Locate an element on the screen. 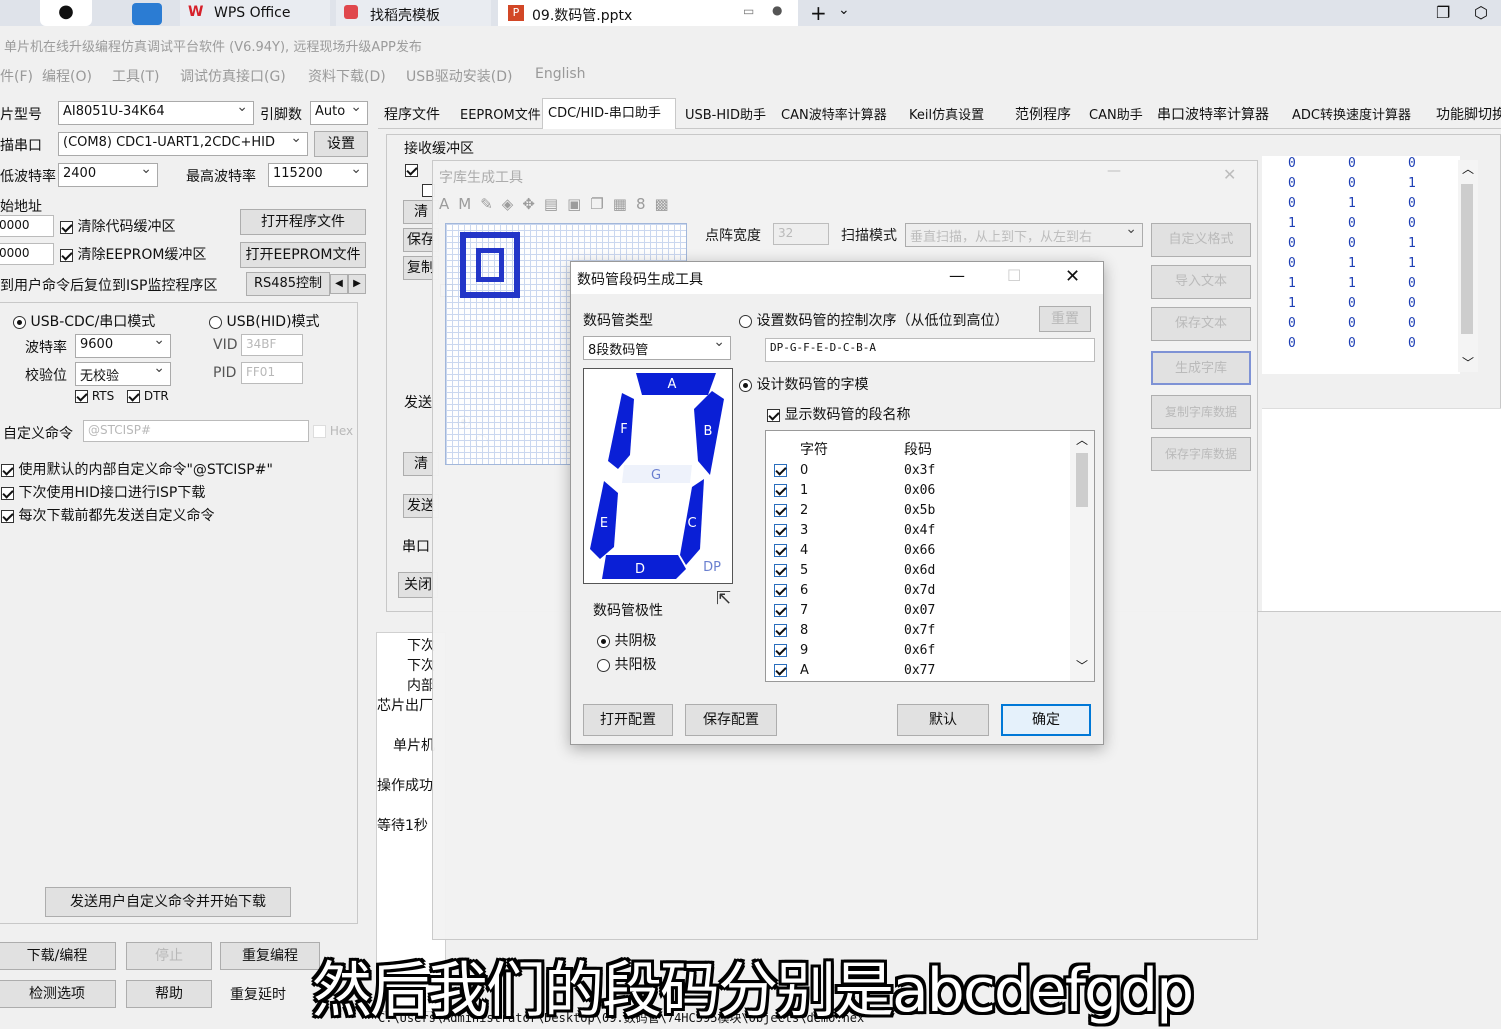 The image size is (1501, 1029). folder-icon: ▤ is located at coordinates (555, 204).